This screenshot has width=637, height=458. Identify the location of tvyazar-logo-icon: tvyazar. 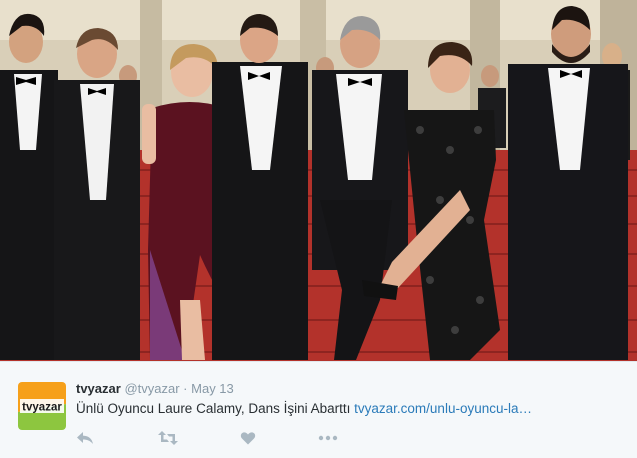
(42, 406).